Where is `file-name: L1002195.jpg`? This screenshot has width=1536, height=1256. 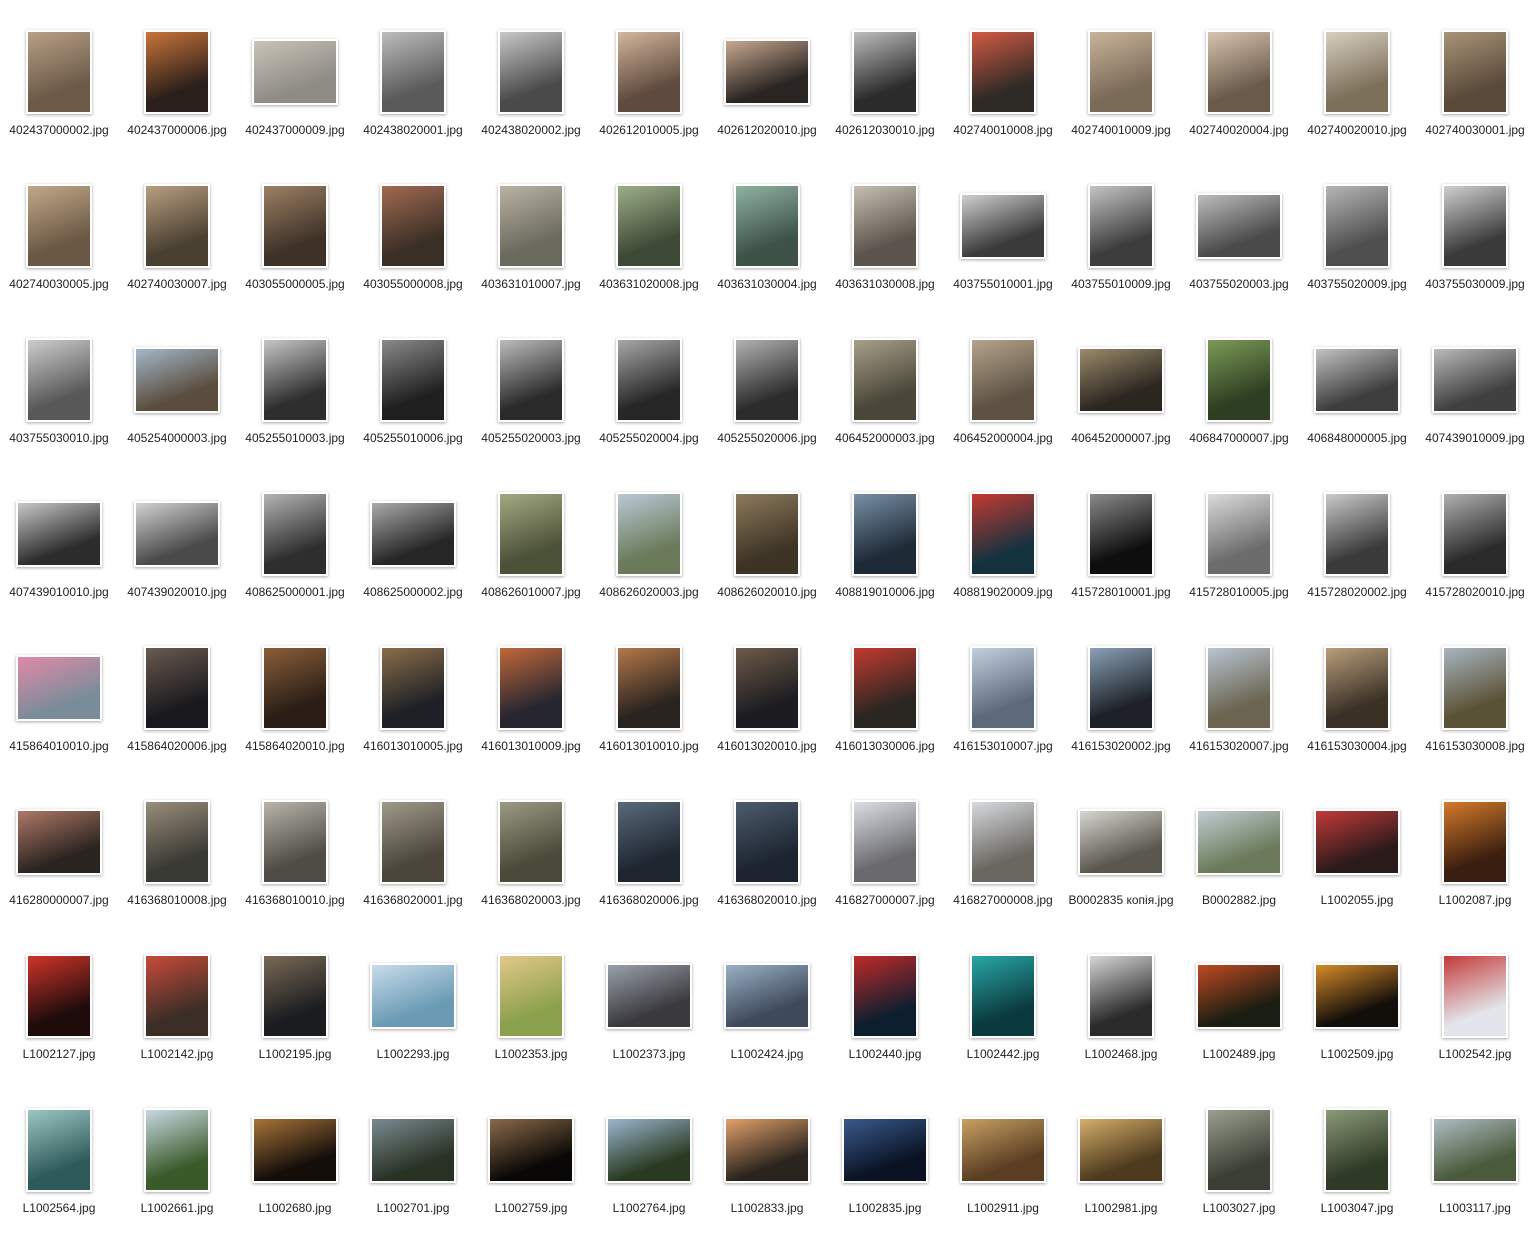
file-name: L1002195.jpg is located at coordinates (295, 1054).